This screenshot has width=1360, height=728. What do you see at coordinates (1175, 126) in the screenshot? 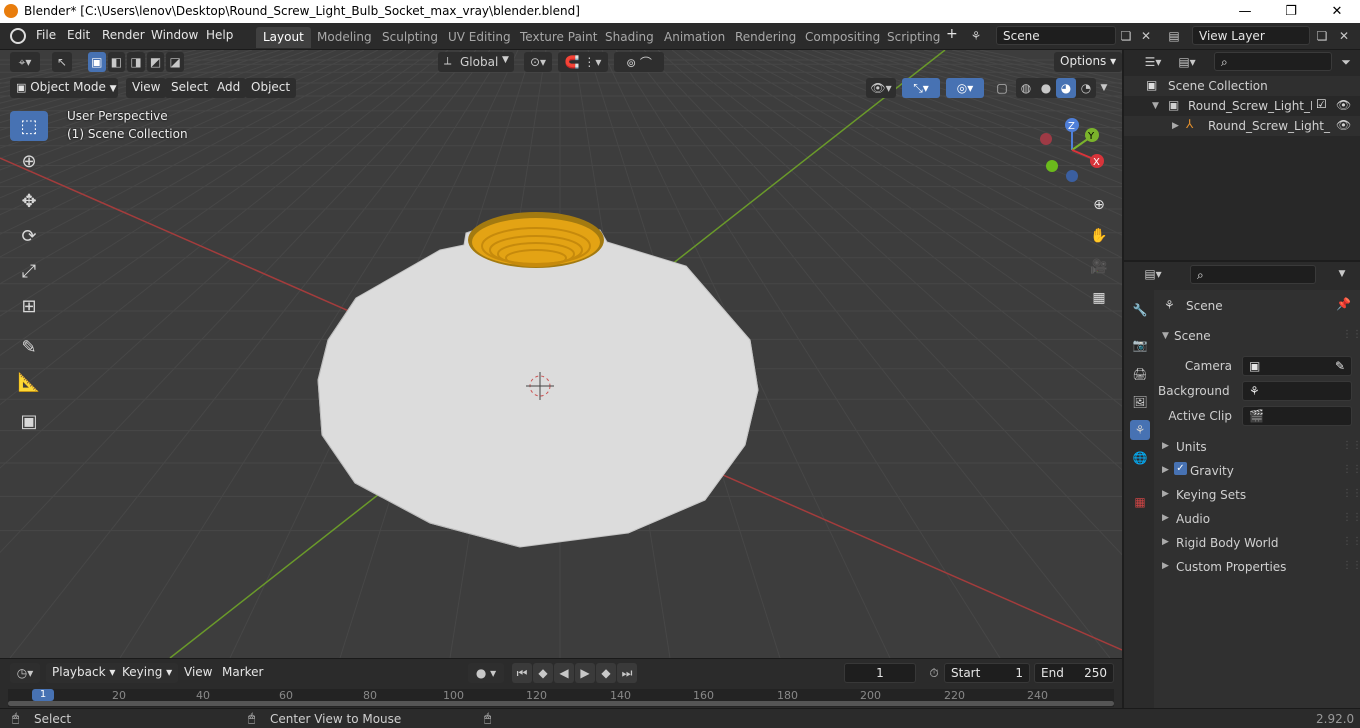
I see `expand-icon: ▶` at bounding box center [1175, 126].